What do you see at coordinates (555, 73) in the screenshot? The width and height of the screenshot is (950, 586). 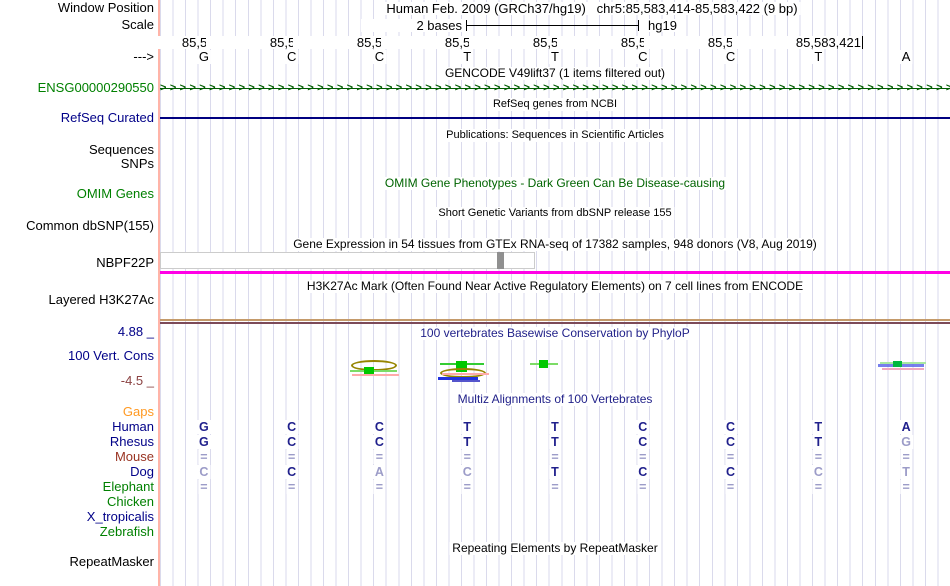 I see `gencode-track-title: GENCODE V49lift37 (1 items filtered out)` at bounding box center [555, 73].